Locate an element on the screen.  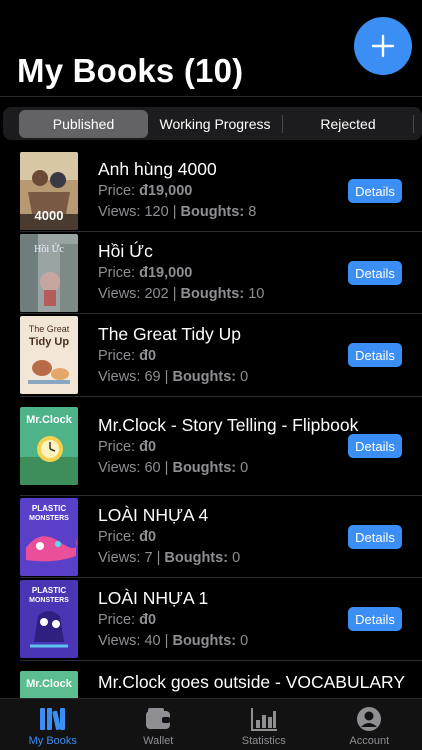
svg-text: Tidy Up is located at coordinates (49, 342).